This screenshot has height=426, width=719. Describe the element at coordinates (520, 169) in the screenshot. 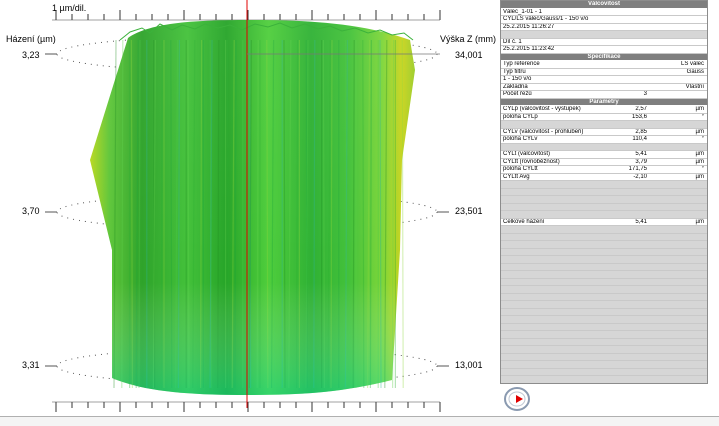

I see `row-label: poloha CYLtt` at that location.